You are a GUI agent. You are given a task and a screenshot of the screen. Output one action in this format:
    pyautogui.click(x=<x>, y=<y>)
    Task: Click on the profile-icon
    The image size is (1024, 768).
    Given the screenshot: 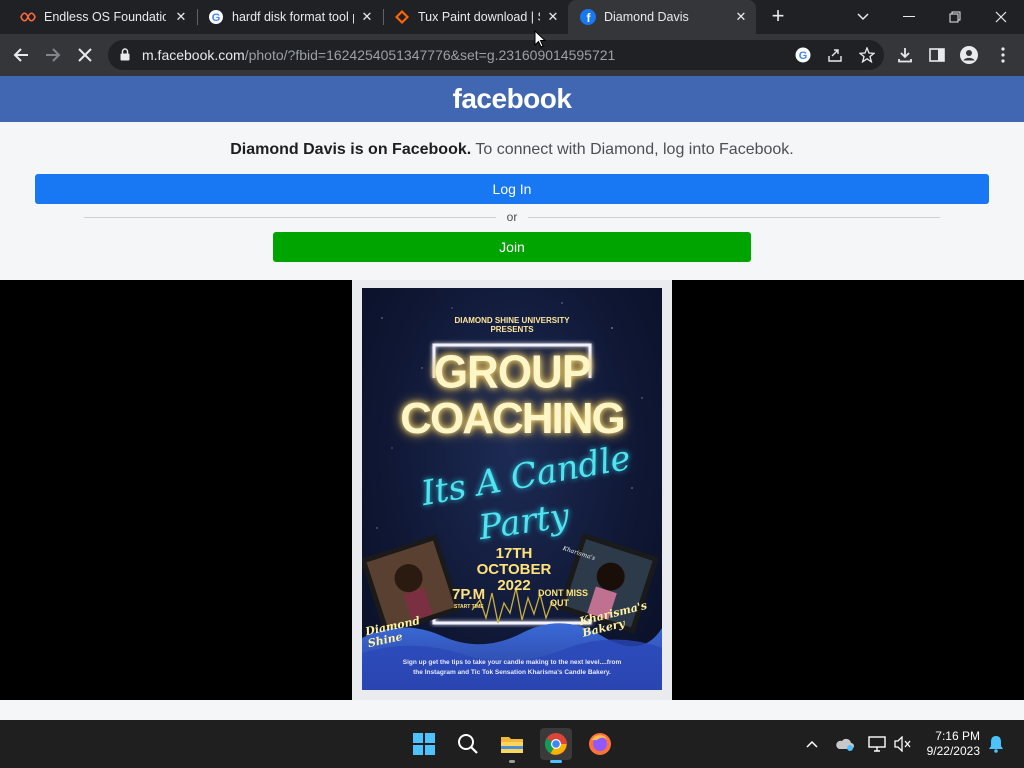 What is the action you would take?
    pyautogui.click(x=969, y=55)
    